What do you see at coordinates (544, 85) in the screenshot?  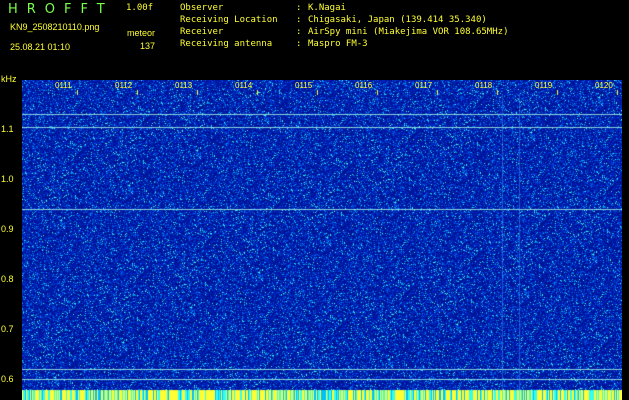 I see `time-tick-label: 0119` at bounding box center [544, 85].